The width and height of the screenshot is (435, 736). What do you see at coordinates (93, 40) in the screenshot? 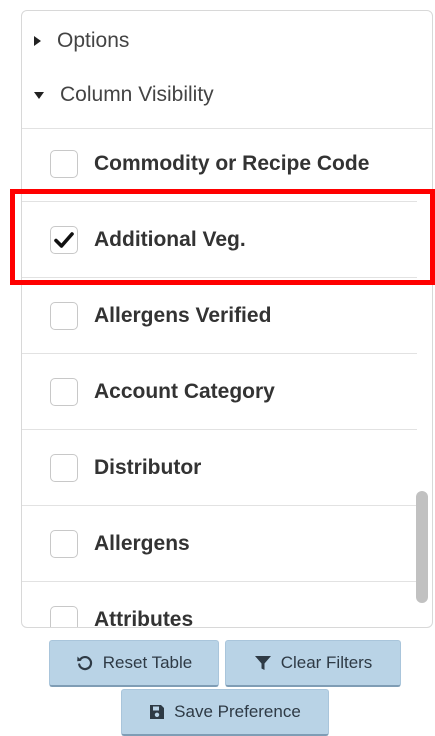
I see `options-label: Options` at bounding box center [93, 40].